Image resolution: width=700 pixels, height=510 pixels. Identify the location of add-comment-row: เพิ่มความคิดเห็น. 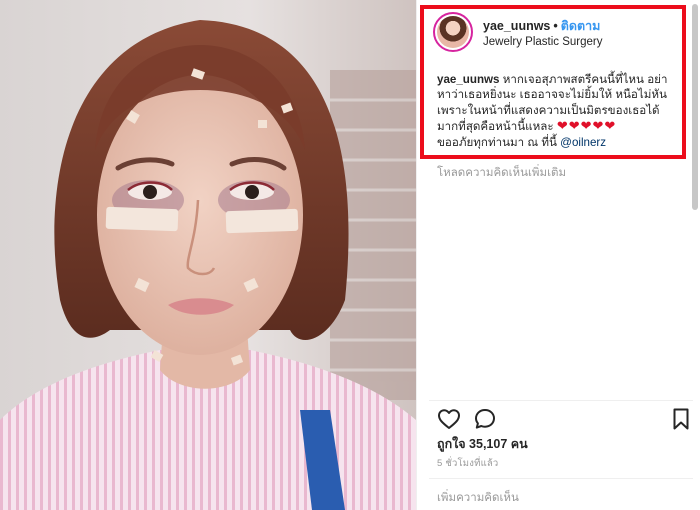
(561, 494).